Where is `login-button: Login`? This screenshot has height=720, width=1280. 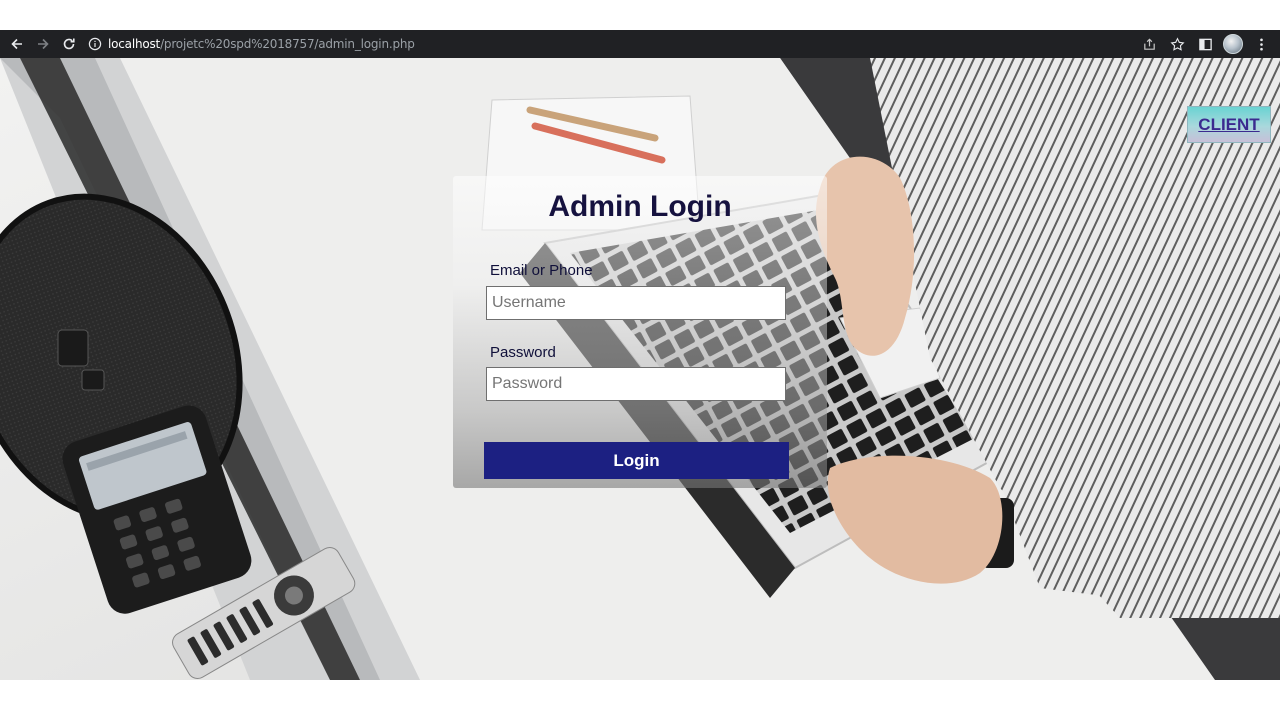
login-button: Login is located at coordinates (636, 460).